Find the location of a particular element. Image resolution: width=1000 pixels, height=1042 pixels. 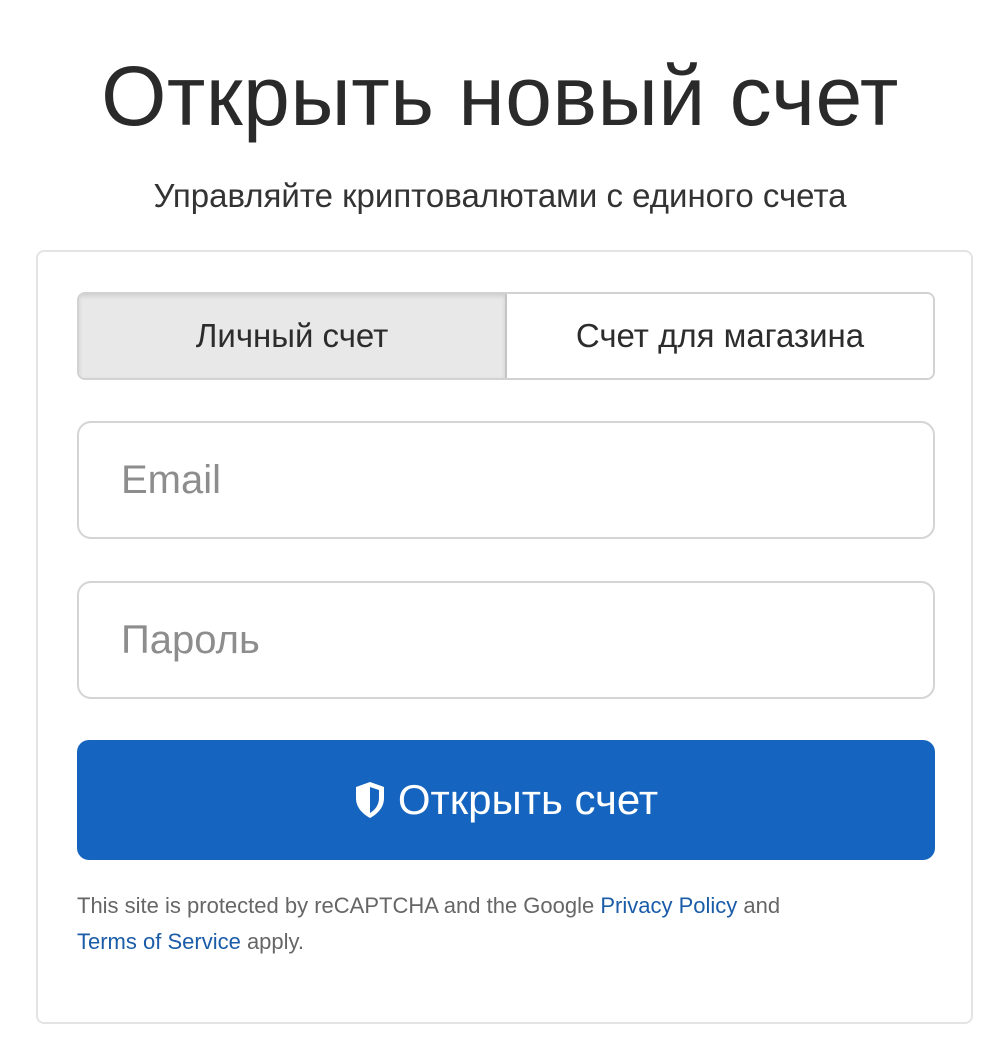

account-type-tabs: Личный счет Счет для магазина is located at coordinates (506, 336).